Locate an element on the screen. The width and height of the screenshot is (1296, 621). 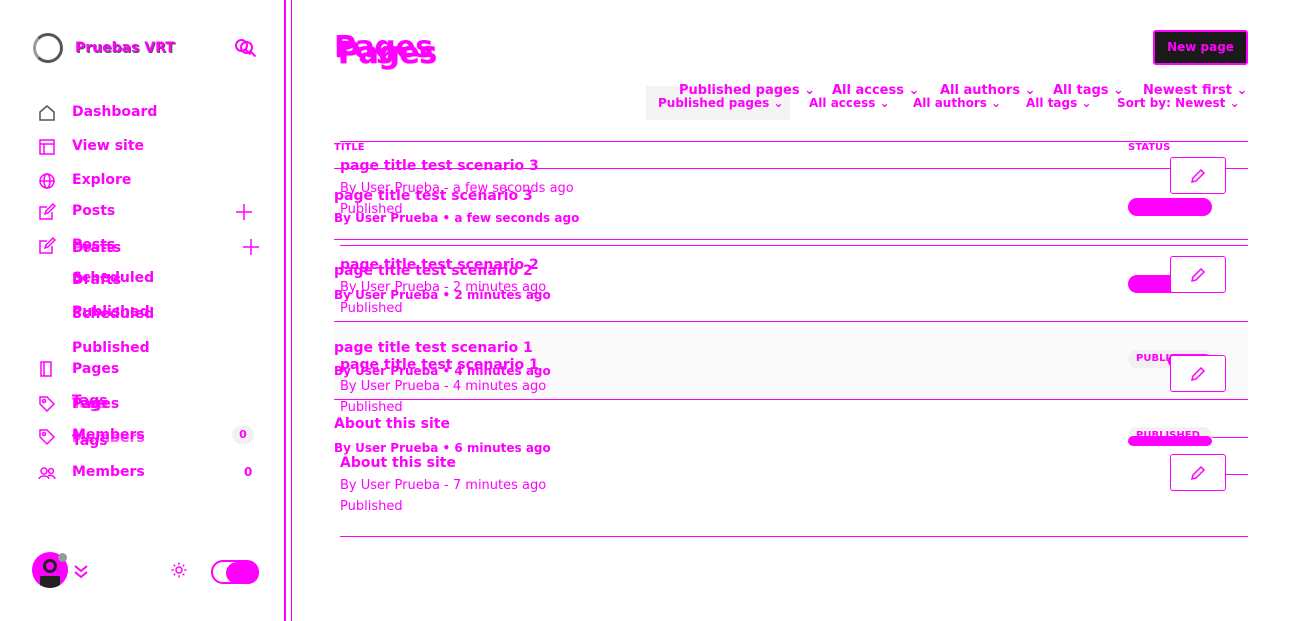
nav-scheduled: Scheduled is located at coordinates (113, 278).